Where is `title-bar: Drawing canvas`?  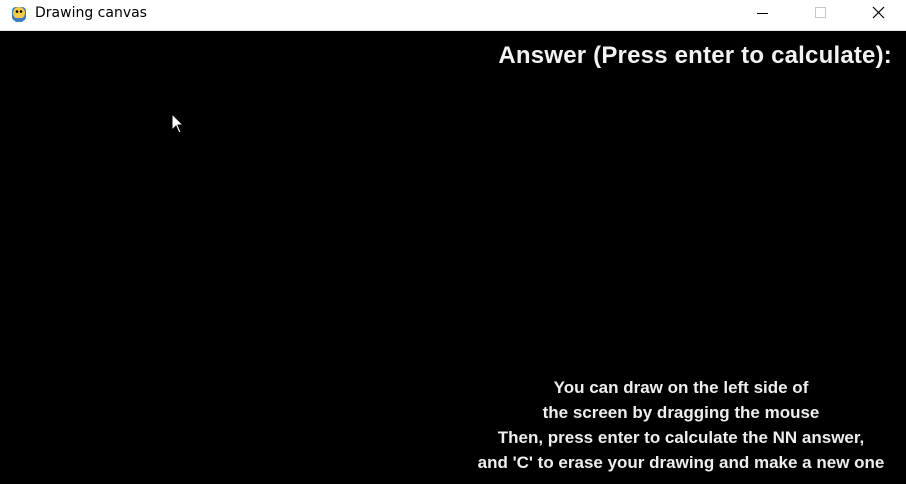
title-bar: Drawing canvas is located at coordinates (453, 15).